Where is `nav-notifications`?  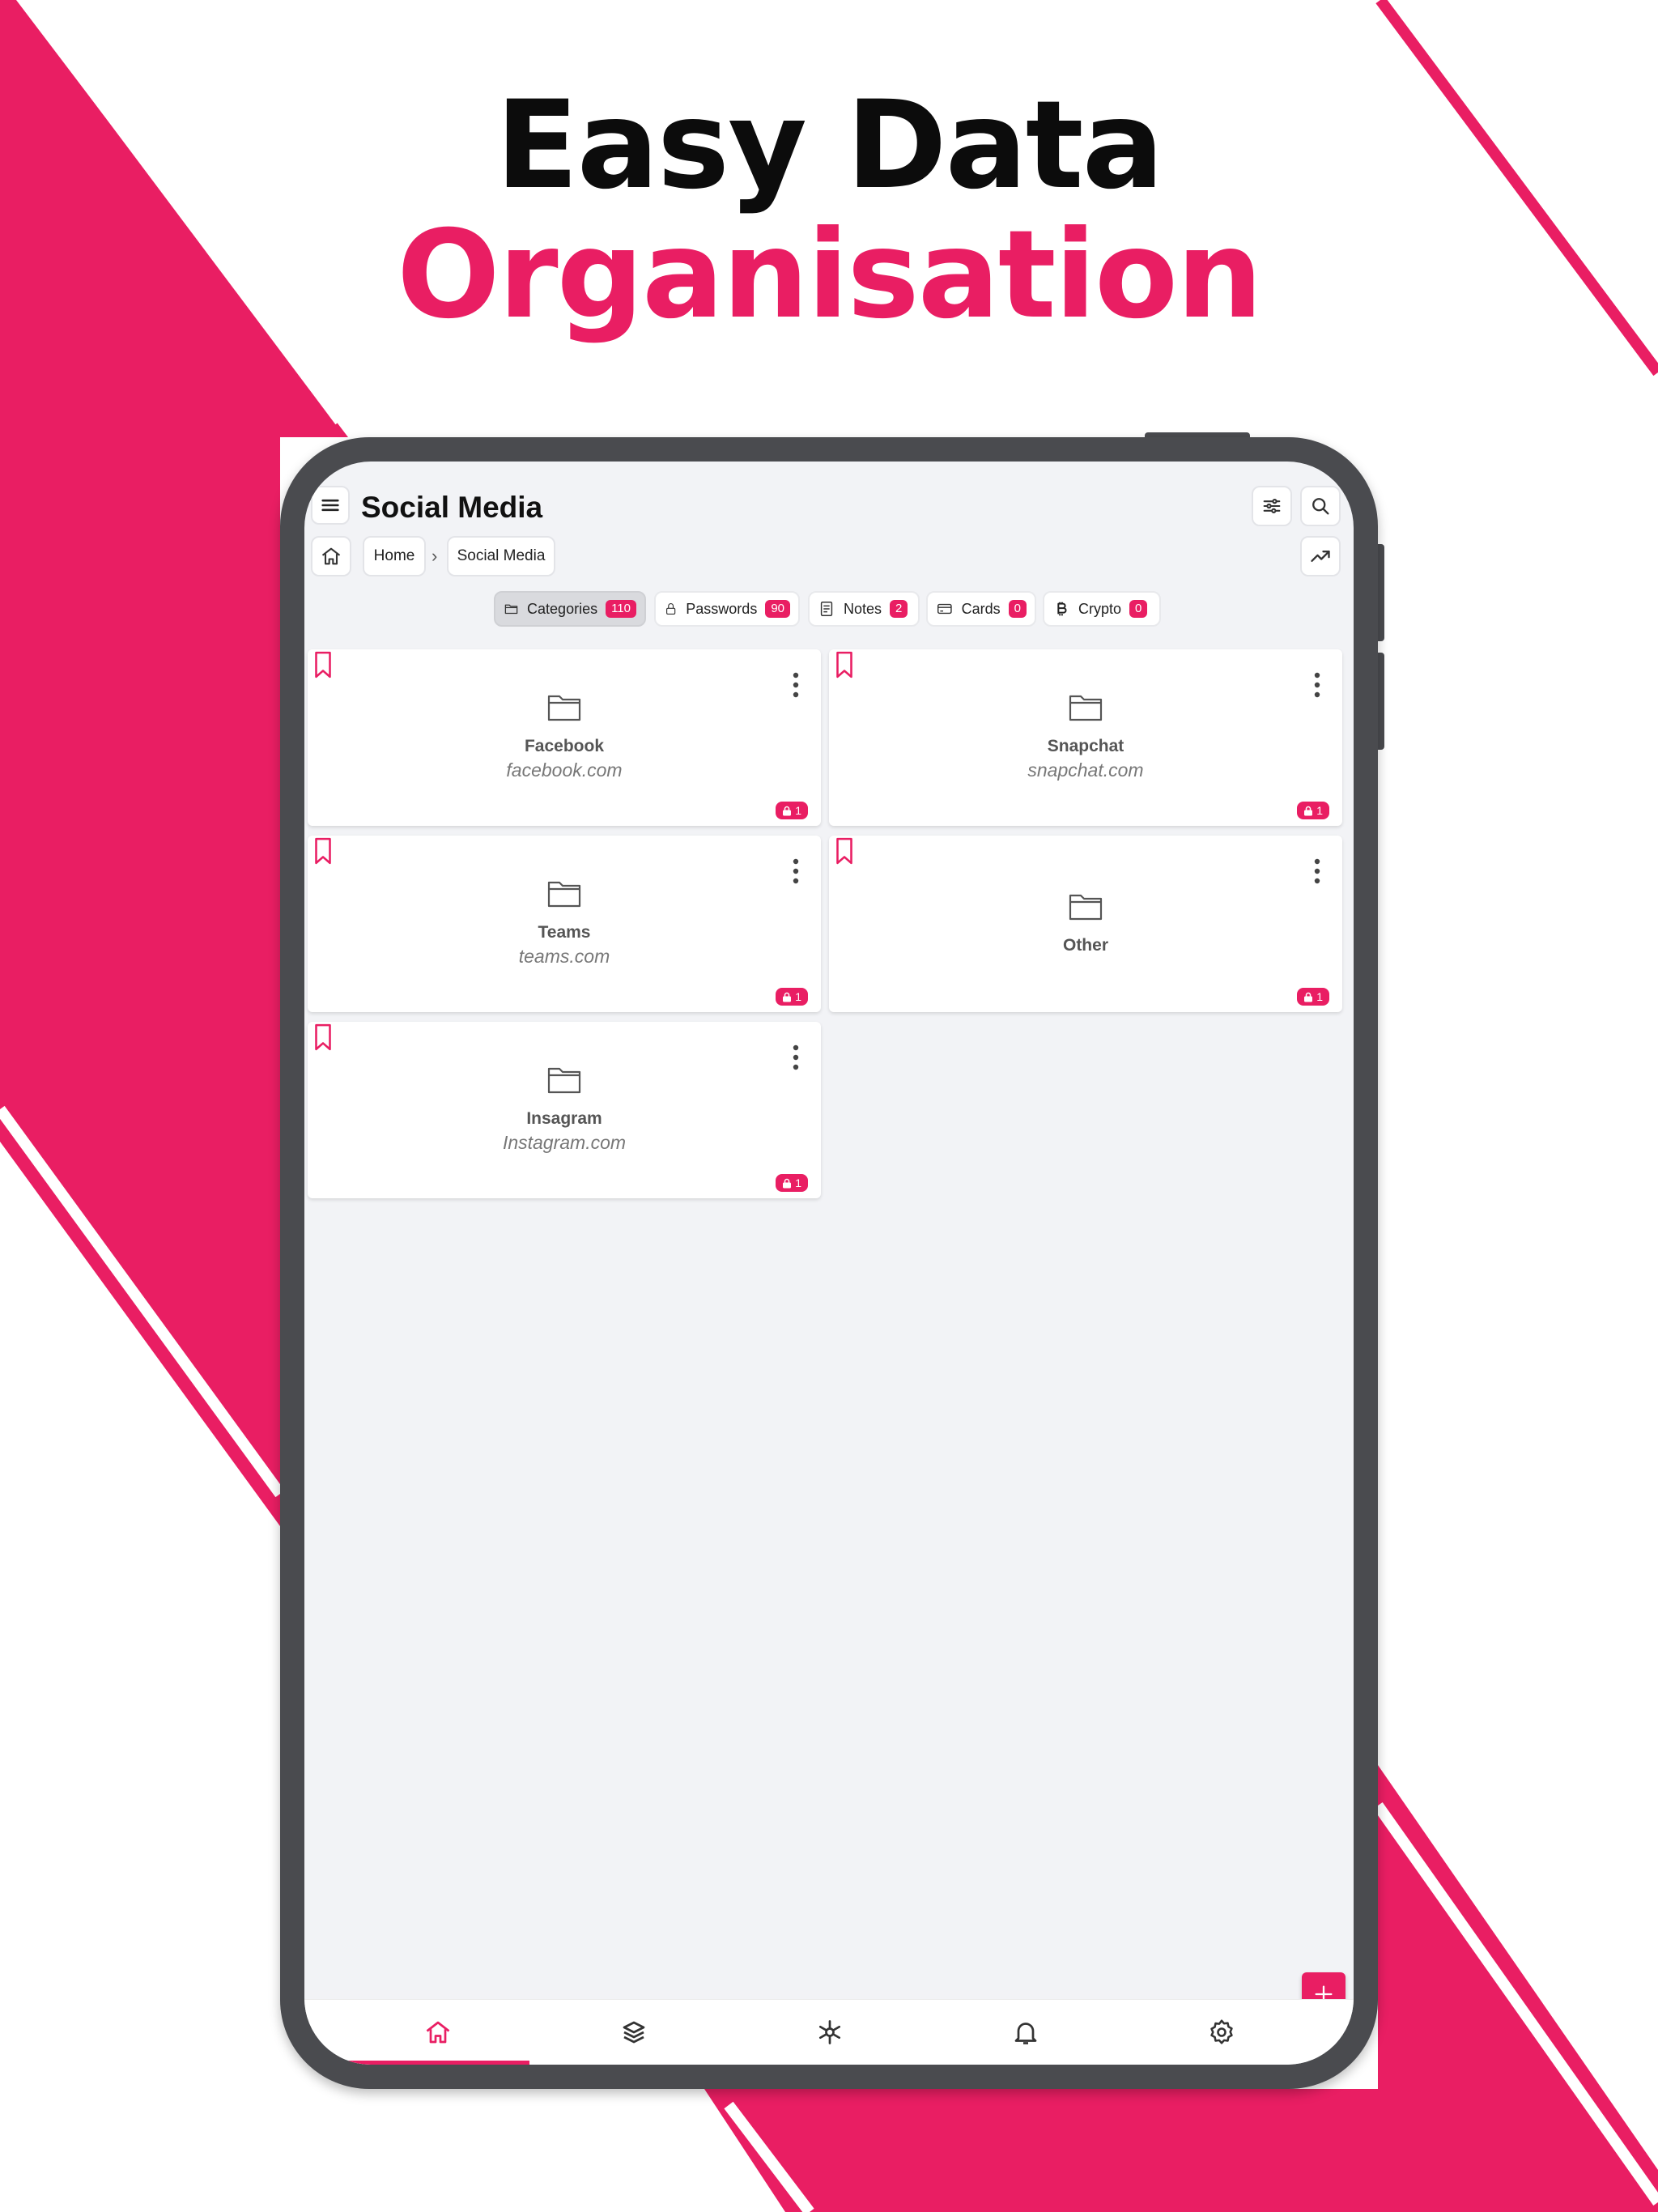 nav-notifications is located at coordinates (1026, 2032).